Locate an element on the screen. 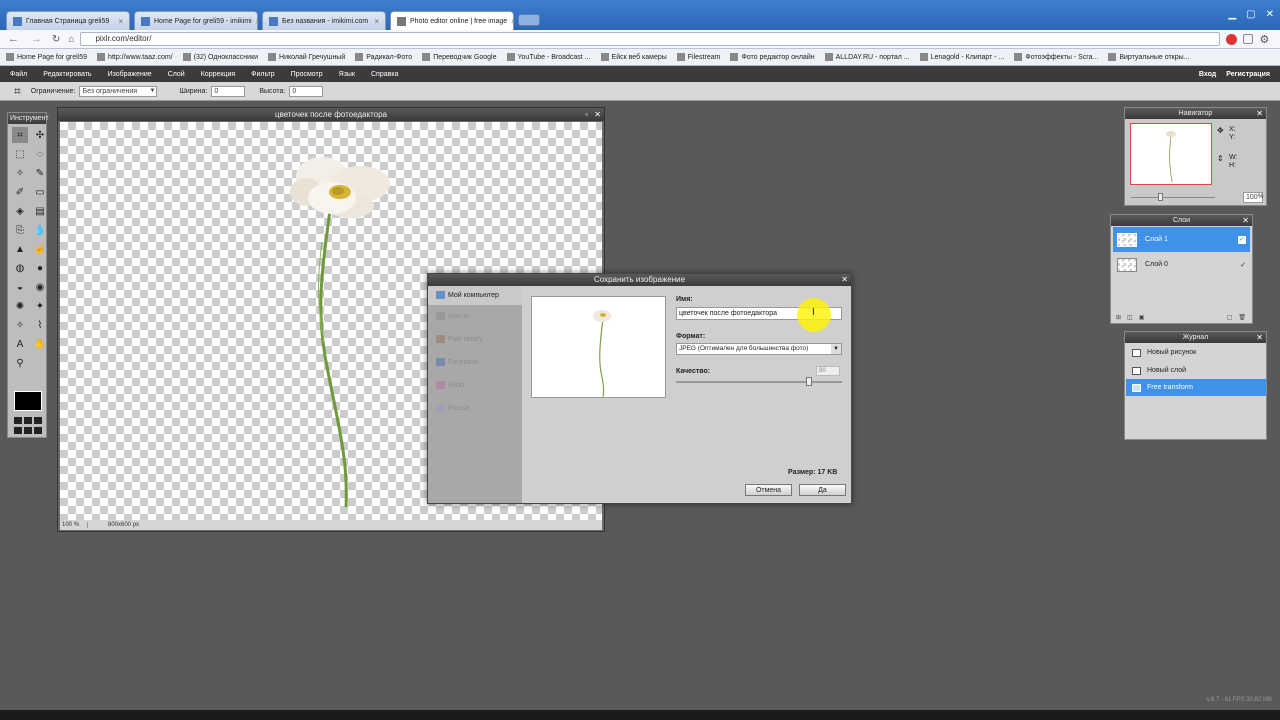 This screenshot has width=1280, height=720. gradient-icon: ▤ is located at coordinates (40, 211).